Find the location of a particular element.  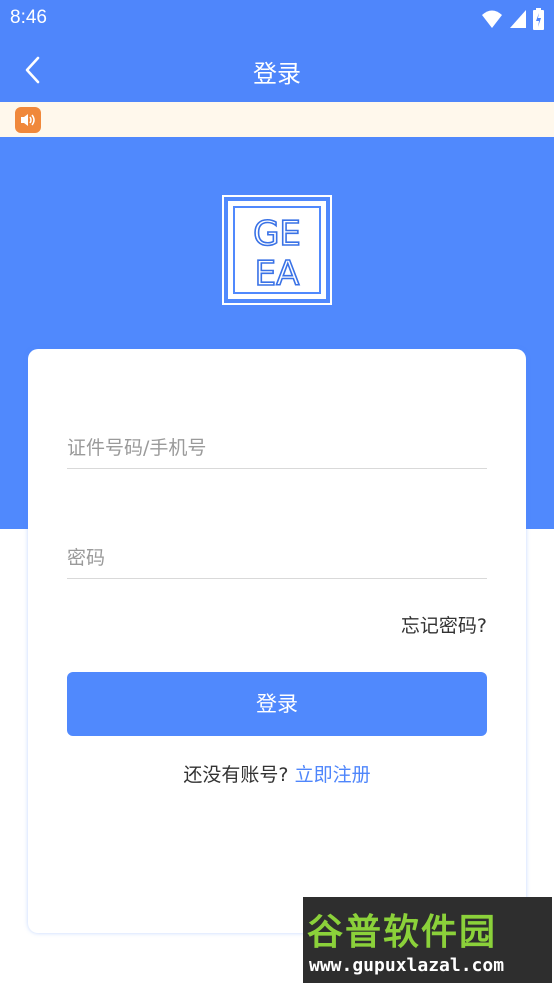

id-number-field is located at coordinates (277, 448).